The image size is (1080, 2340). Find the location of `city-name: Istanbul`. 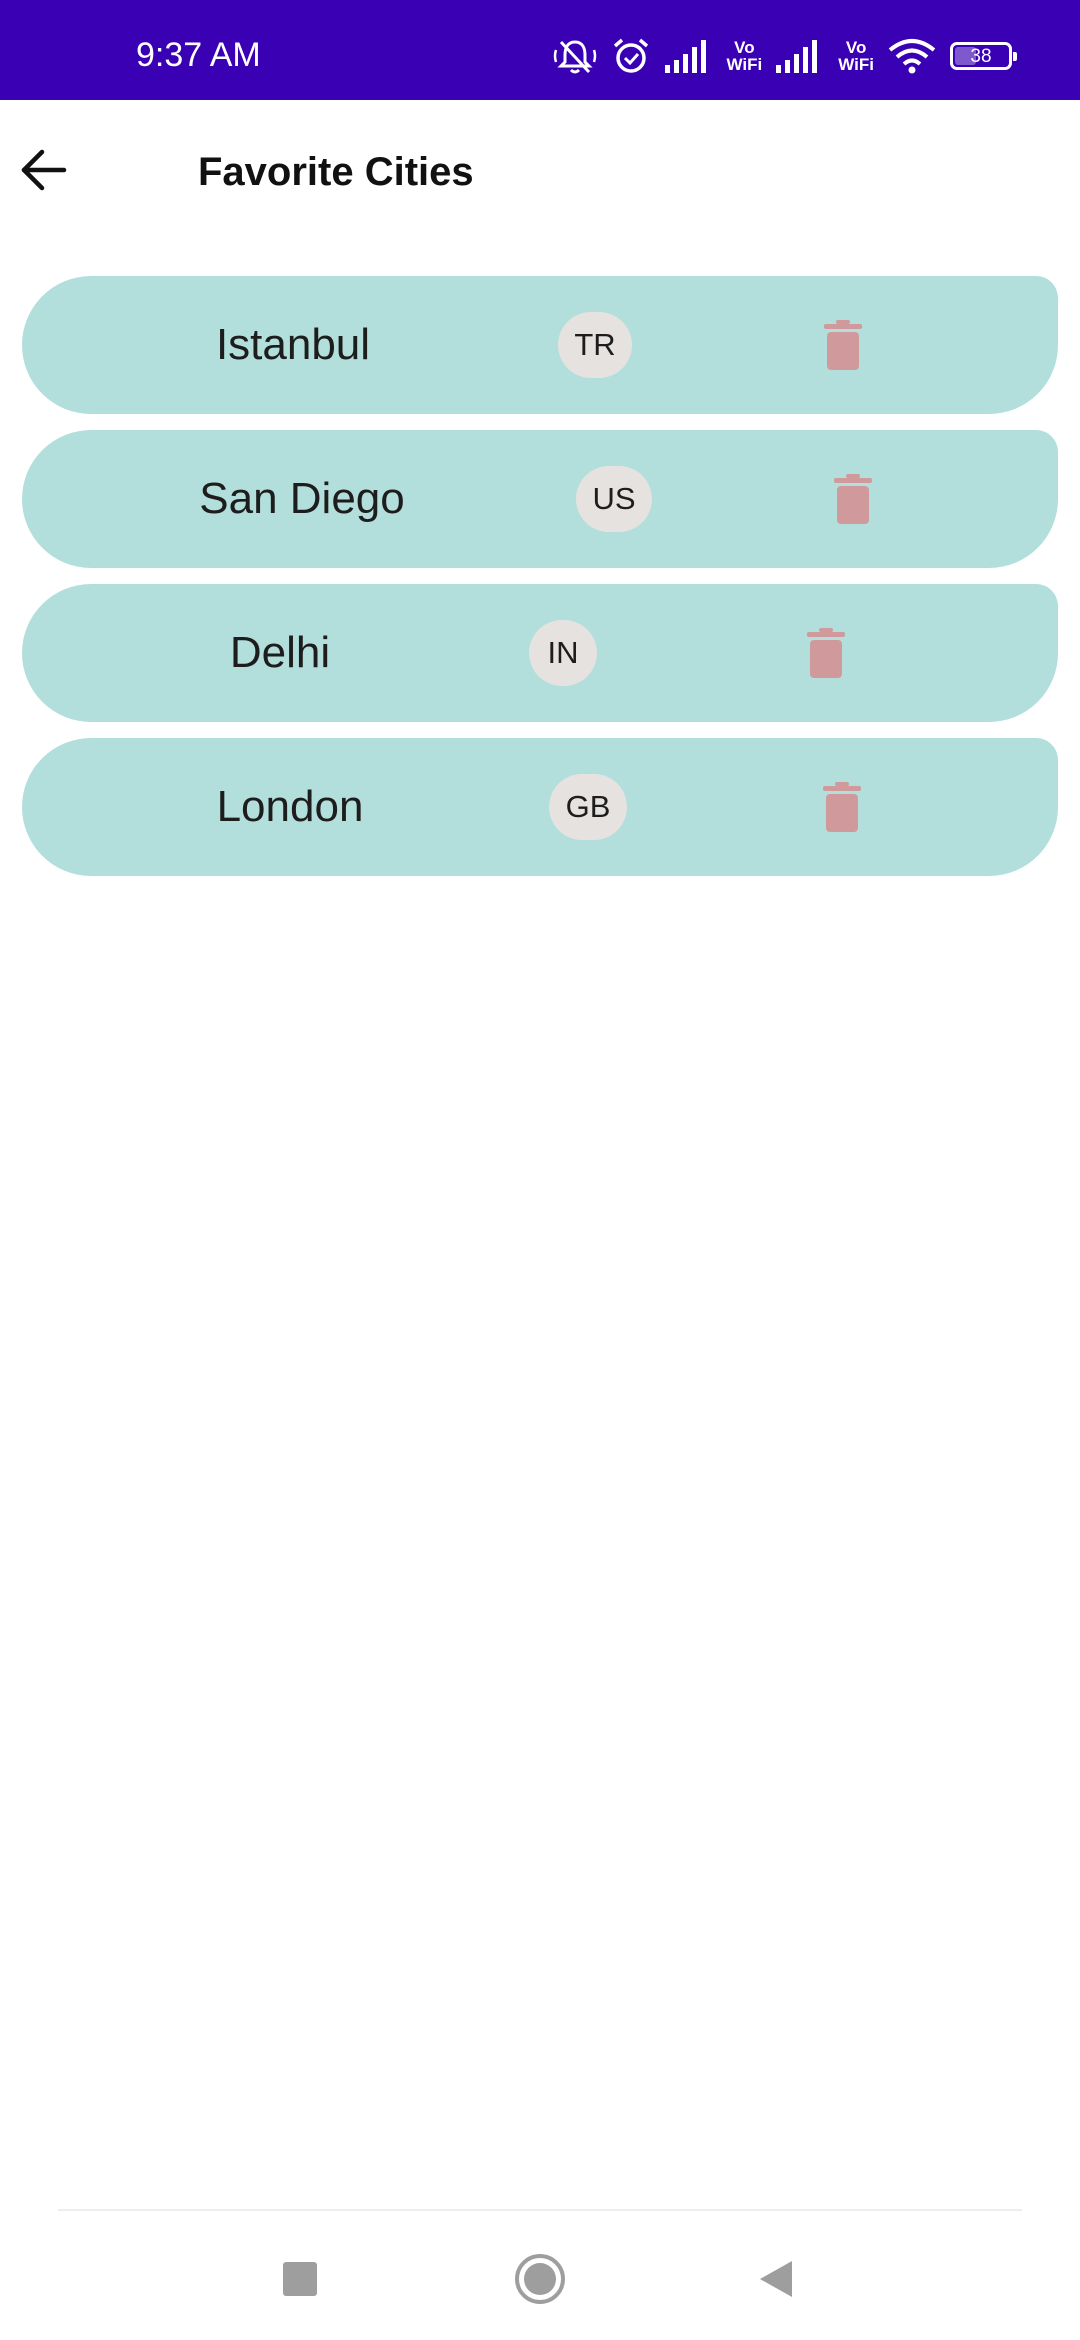

city-name: Istanbul is located at coordinates (293, 344).